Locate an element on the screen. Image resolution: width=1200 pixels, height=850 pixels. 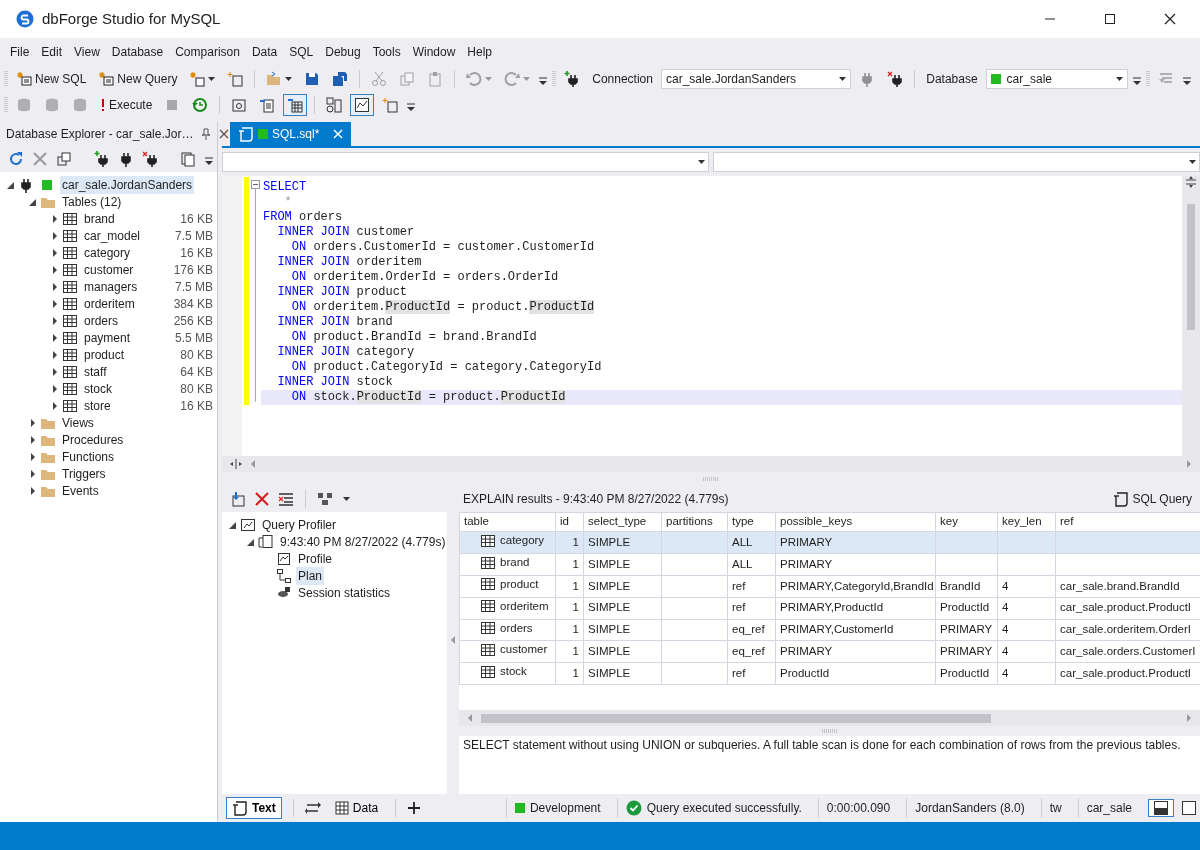
tree-item: Session statistics is located at coordinates (344, 592).